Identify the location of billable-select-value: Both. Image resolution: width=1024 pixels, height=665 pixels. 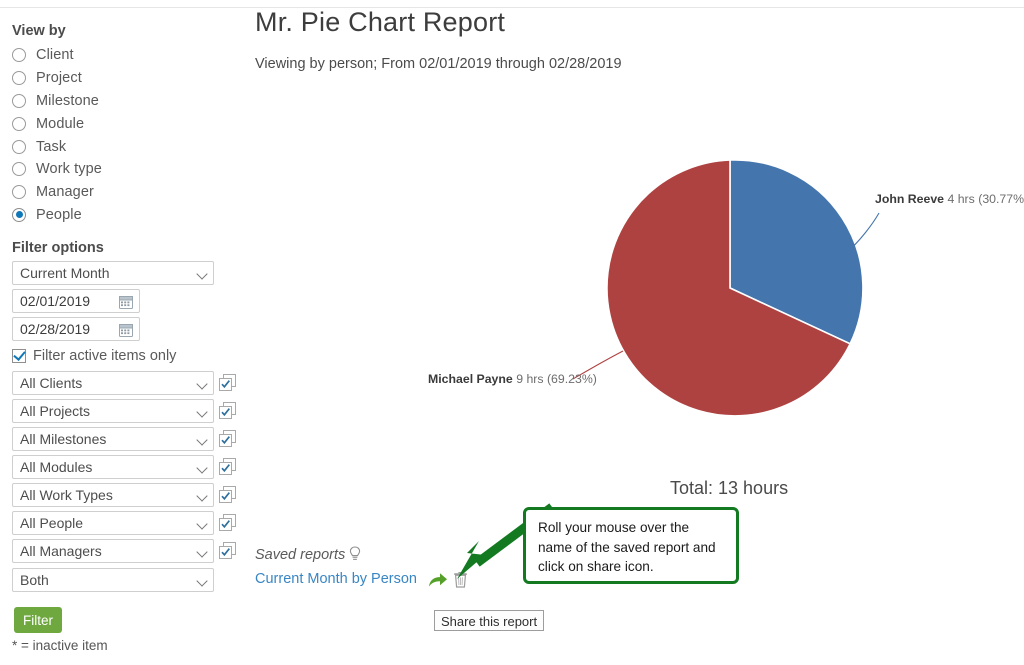
(34, 580).